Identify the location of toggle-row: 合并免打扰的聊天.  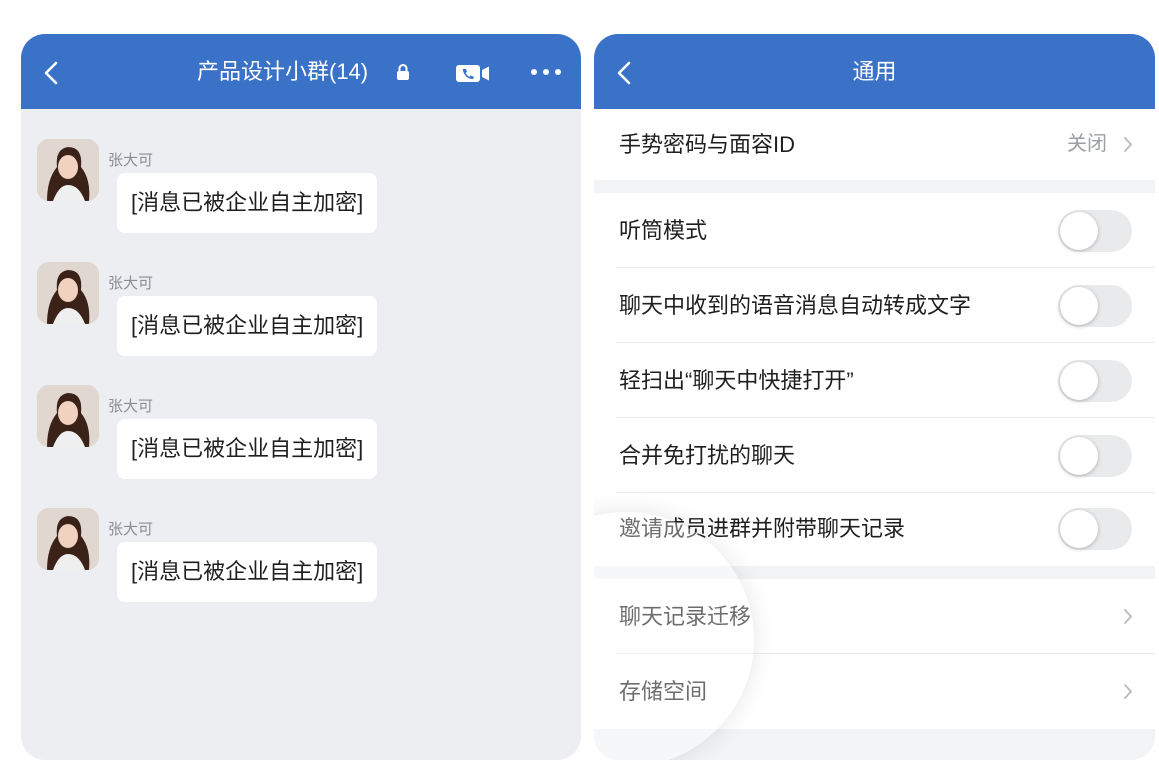
(874, 455).